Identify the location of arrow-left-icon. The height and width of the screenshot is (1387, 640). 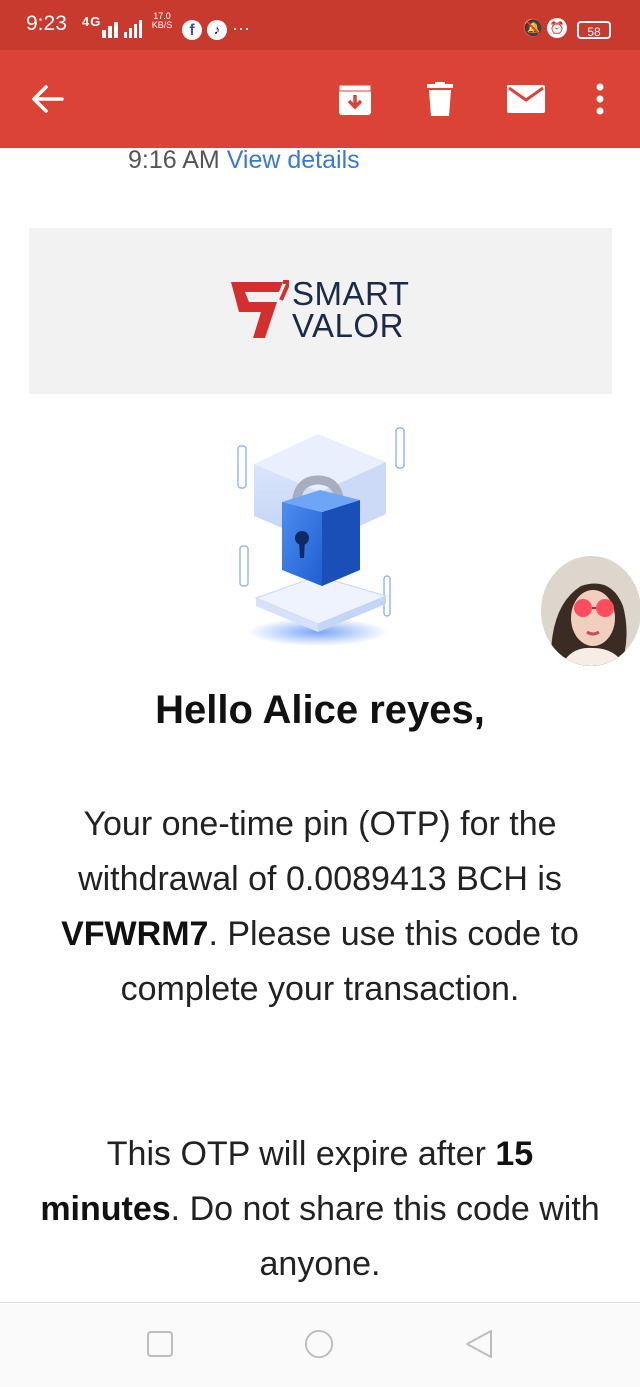
(48, 99).